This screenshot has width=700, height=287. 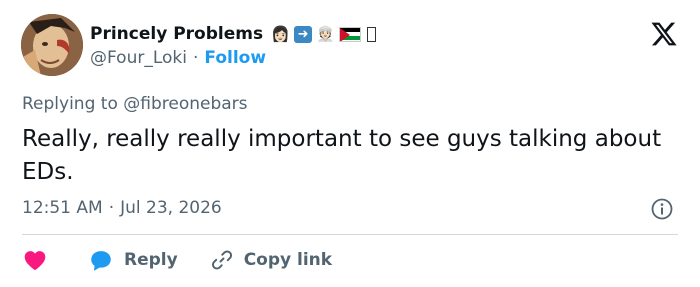 What do you see at coordinates (62, 208) in the screenshot?
I see `tweet-time: 12:51 AM` at bounding box center [62, 208].